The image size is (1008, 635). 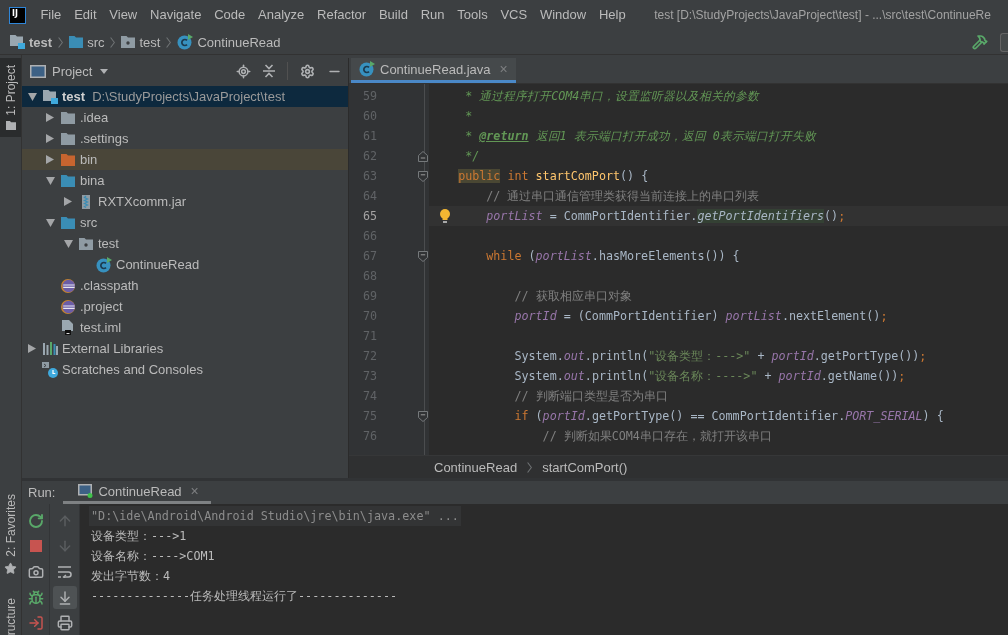 What do you see at coordinates (613, 256) in the screenshot?
I see `code-line: while (portList.hasMoreElements()) {` at bounding box center [613, 256].